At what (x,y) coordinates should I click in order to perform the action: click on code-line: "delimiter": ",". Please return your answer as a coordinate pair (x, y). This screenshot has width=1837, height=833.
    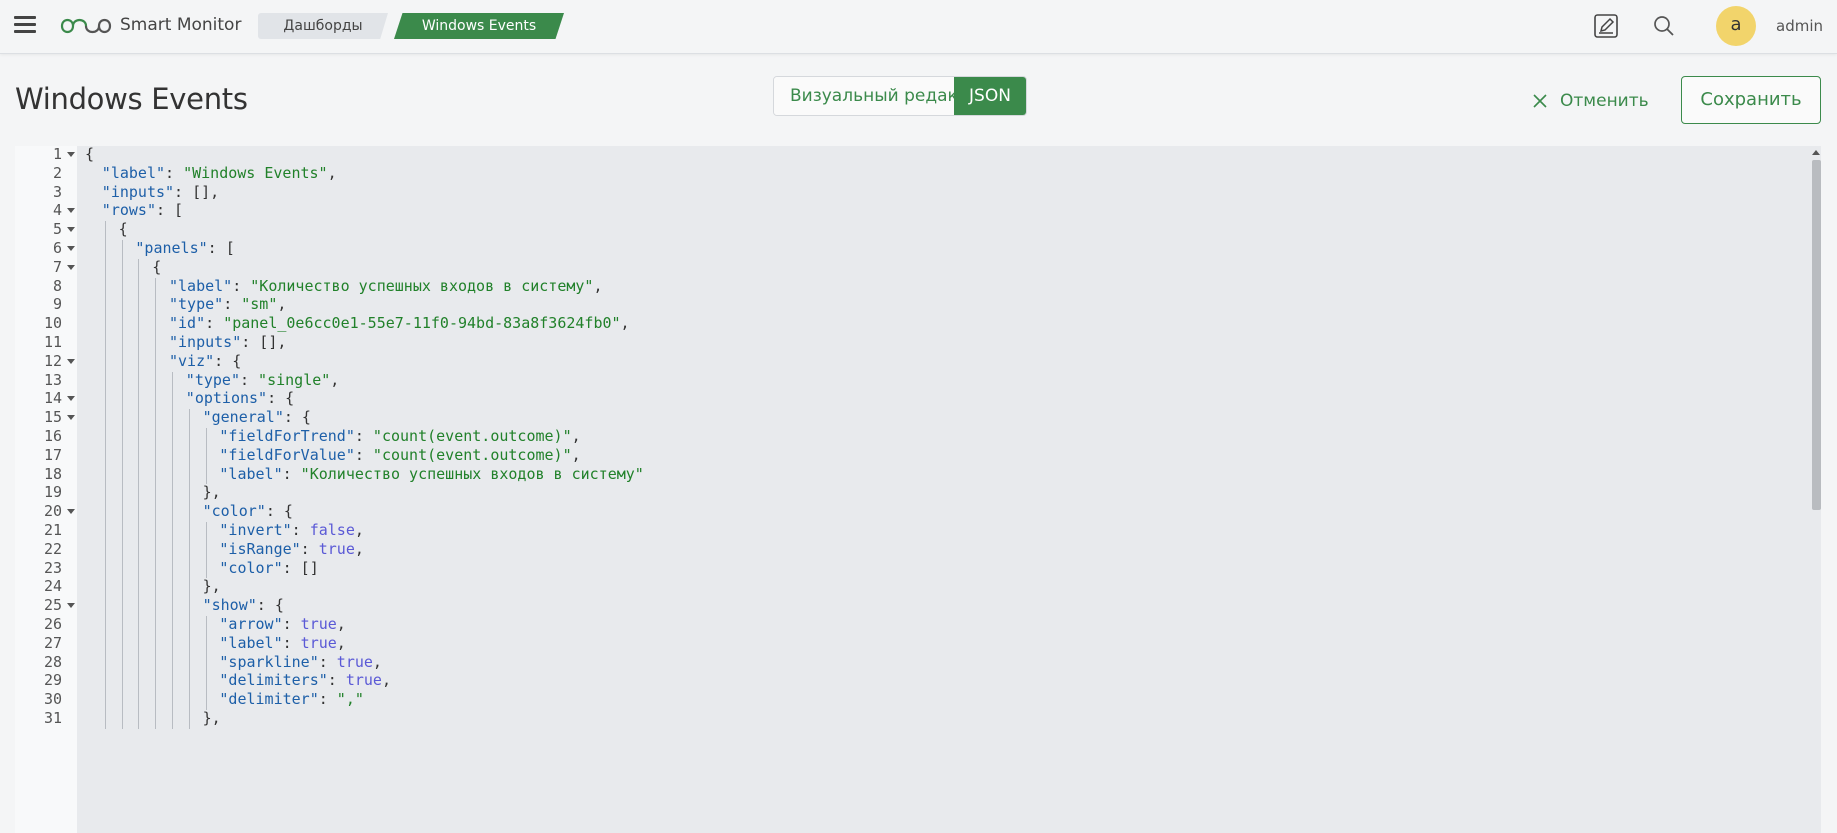
    Looking at the image, I should click on (291, 699).